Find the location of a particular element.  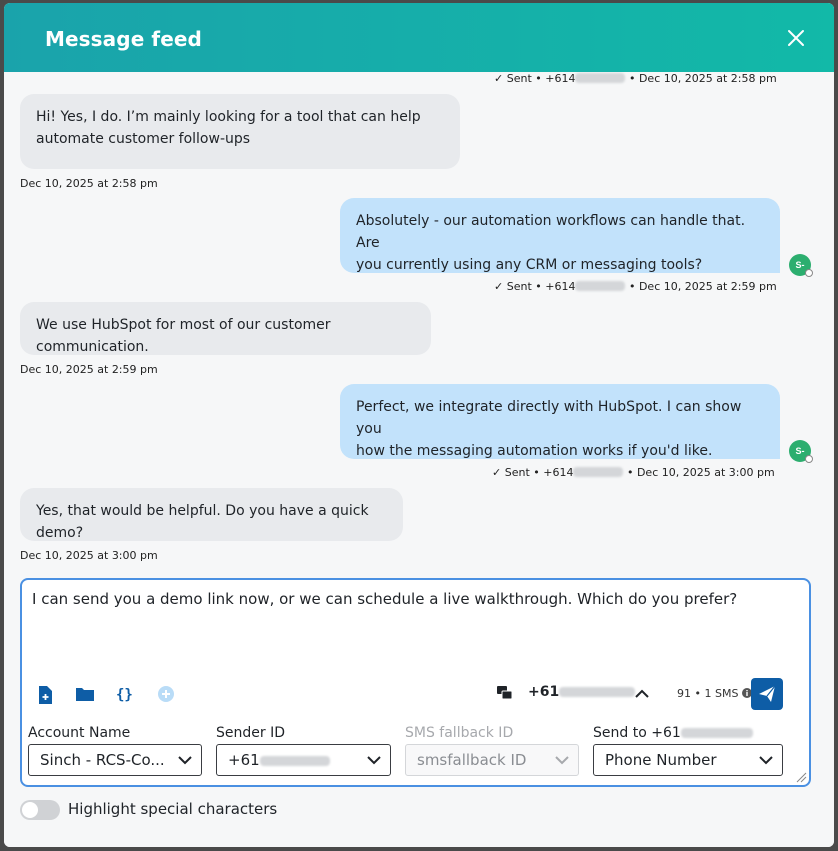

highlight-toggle is located at coordinates (40, 810).